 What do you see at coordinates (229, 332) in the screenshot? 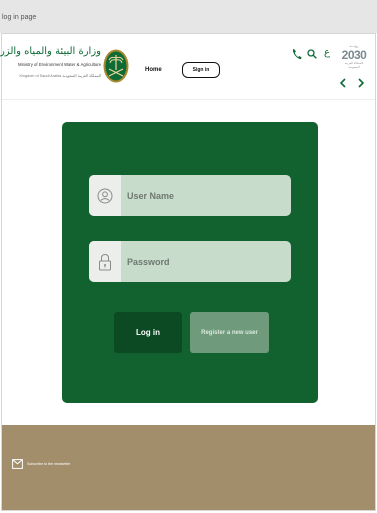
I see `register-button: Register a new user` at bounding box center [229, 332].